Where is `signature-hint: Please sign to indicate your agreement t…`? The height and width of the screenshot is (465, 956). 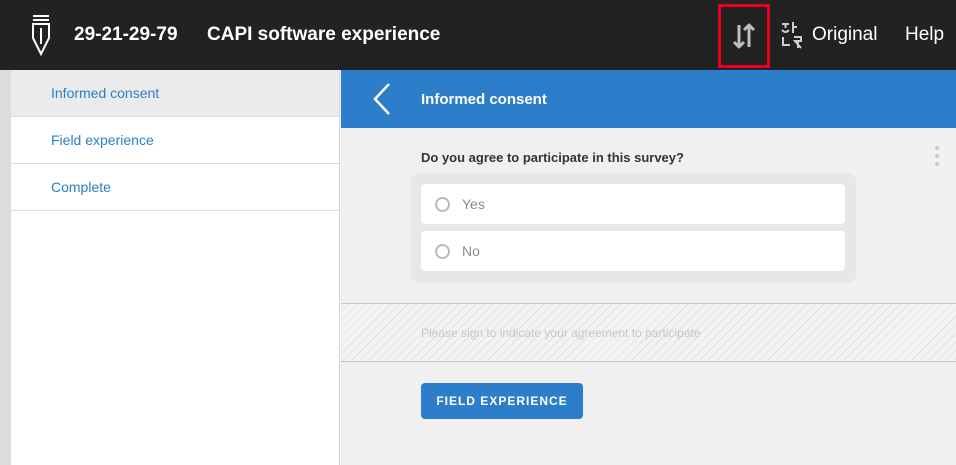 signature-hint: Please sign to indicate your agreement t… is located at coordinates (561, 333).